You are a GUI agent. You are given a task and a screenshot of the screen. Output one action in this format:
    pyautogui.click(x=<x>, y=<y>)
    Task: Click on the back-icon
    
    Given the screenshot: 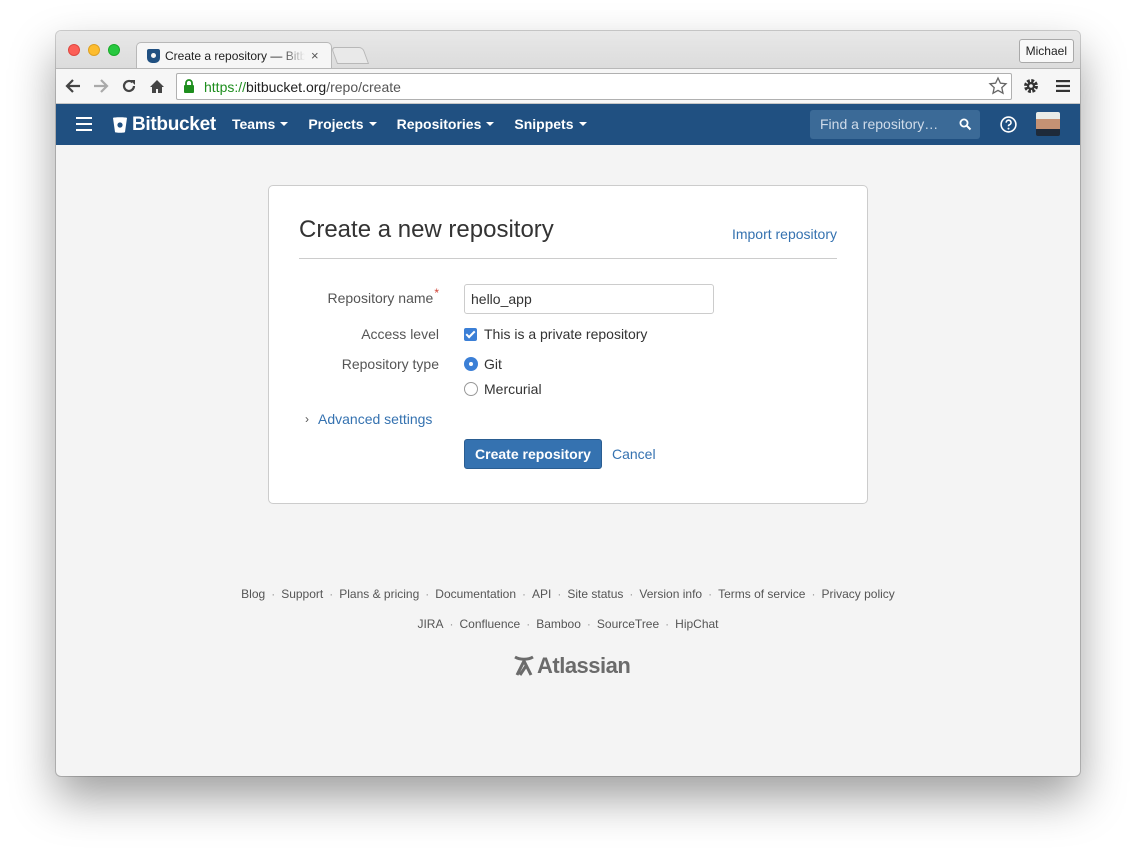 What is the action you would take?
    pyautogui.click(x=73, y=86)
    